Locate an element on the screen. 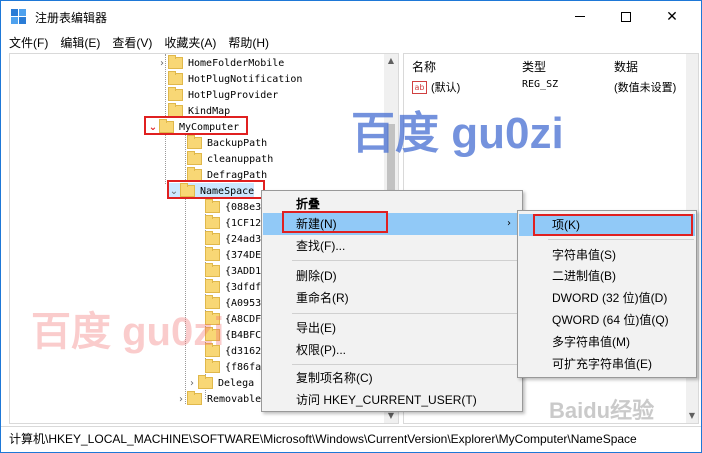 The height and width of the screenshot is (453, 702). tree-item: {f86fa is located at coordinates (227, 367).